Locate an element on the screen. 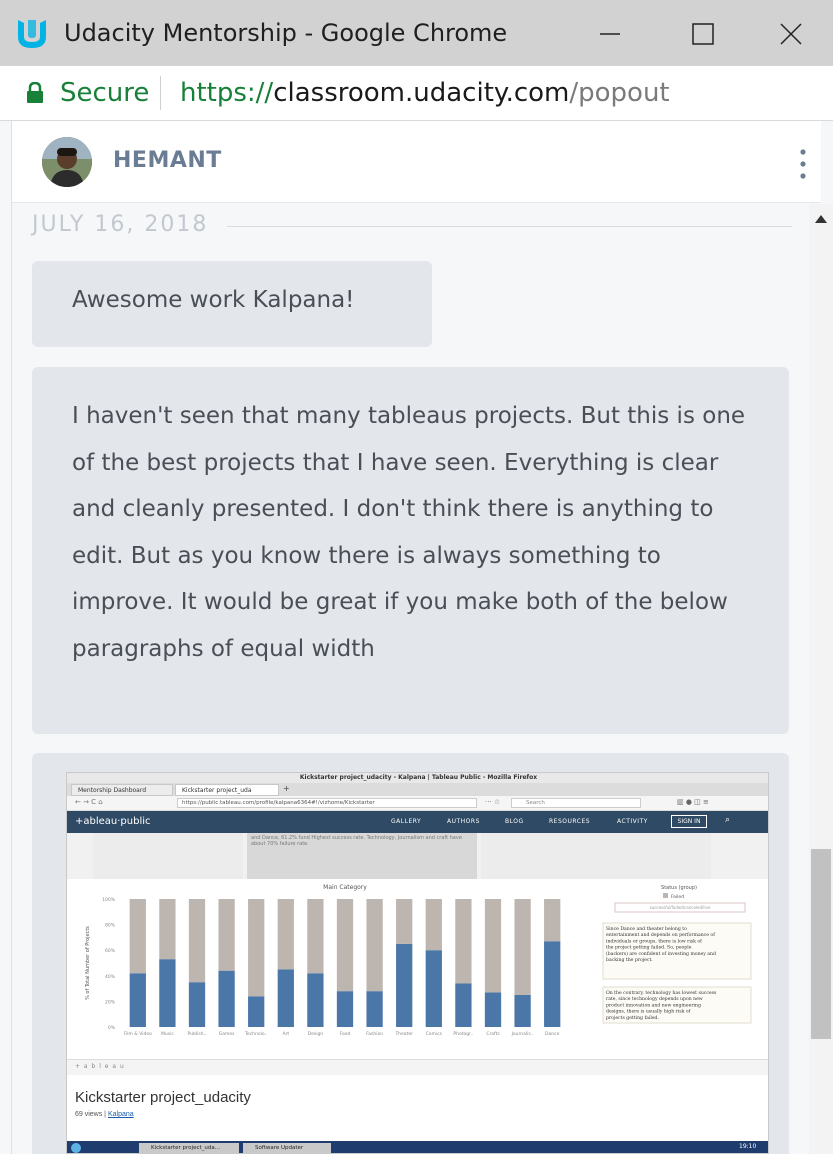 The height and width of the screenshot is (1154, 833). close-button is located at coordinates (791, 34).